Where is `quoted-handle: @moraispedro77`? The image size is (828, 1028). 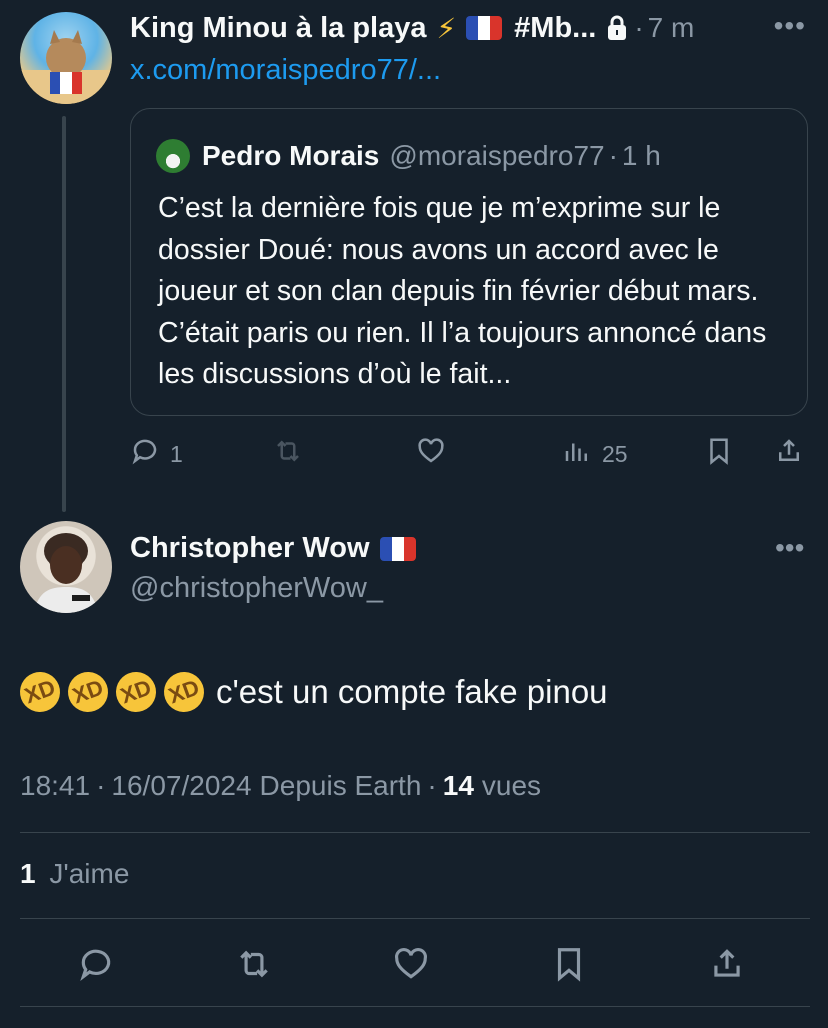 quoted-handle: @moraispedro77 is located at coordinates (497, 155).